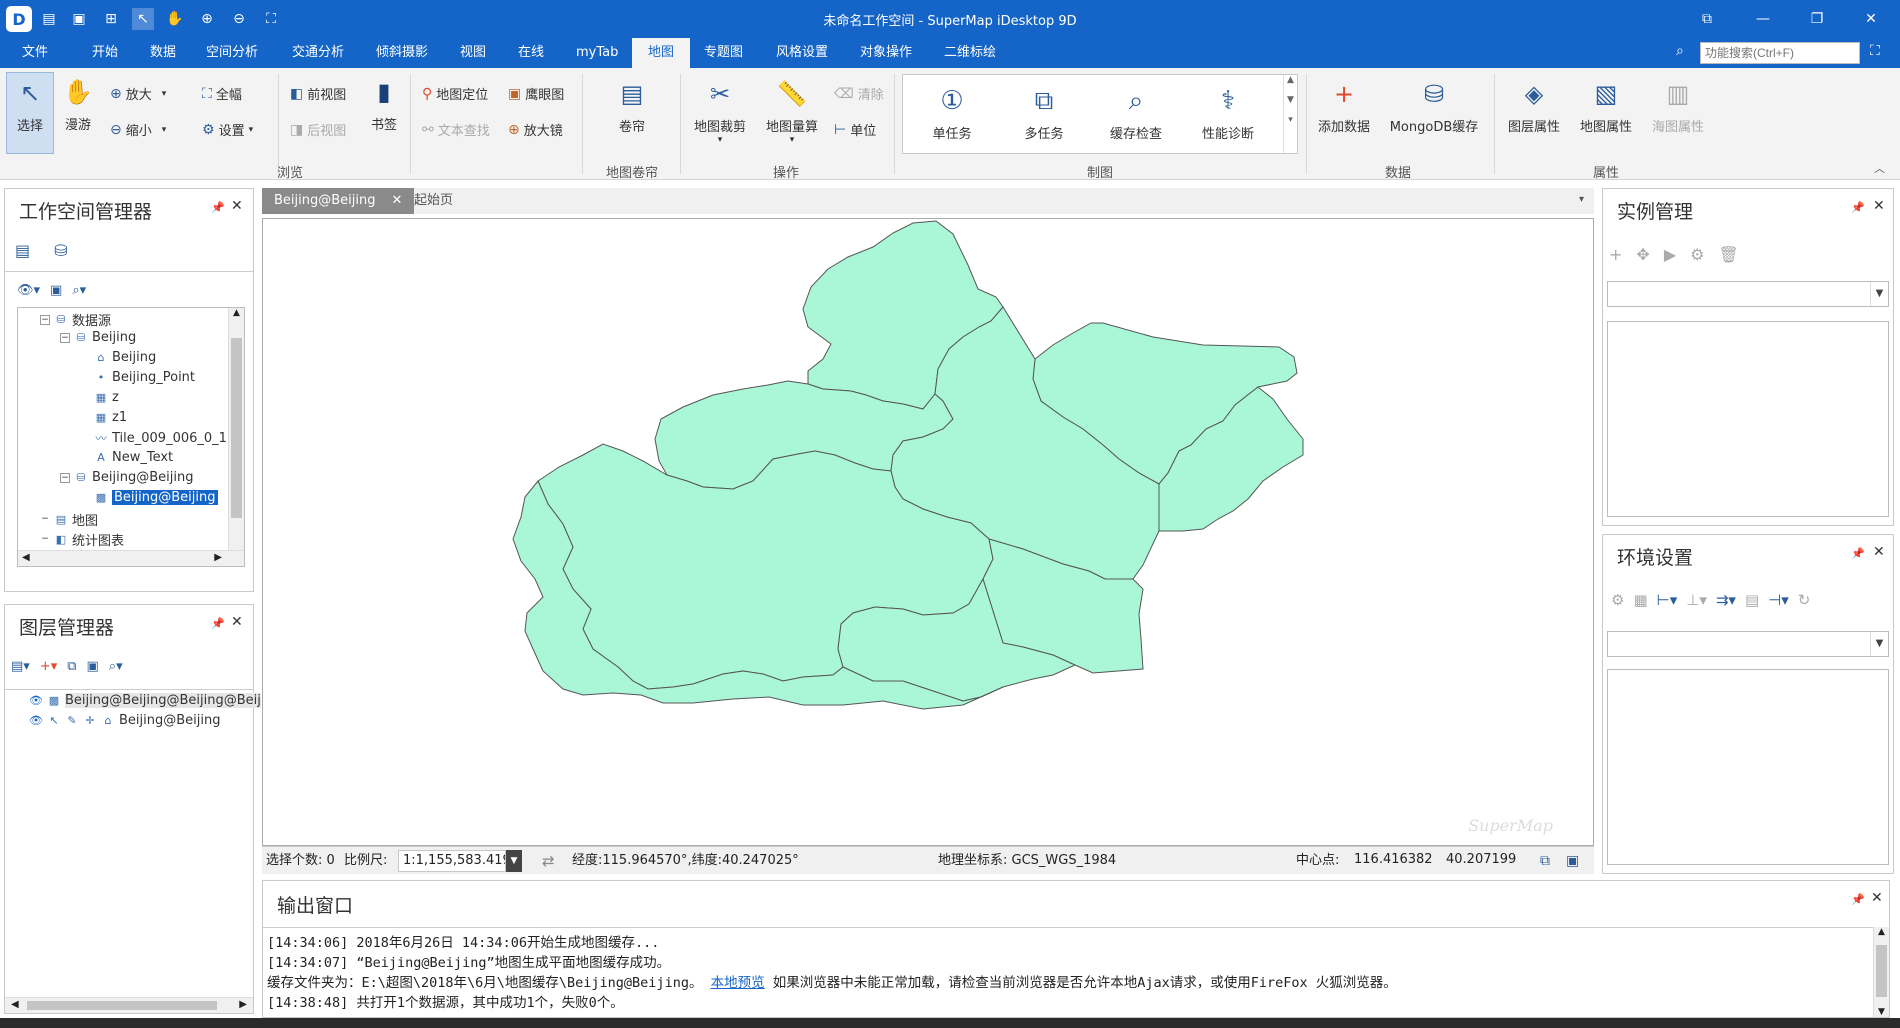 The height and width of the screenshot is (1028, 1900). Describe the element at coordinates (970, 53) in the screenshot. I see `tab-plotting: 二维标绘` at that location.